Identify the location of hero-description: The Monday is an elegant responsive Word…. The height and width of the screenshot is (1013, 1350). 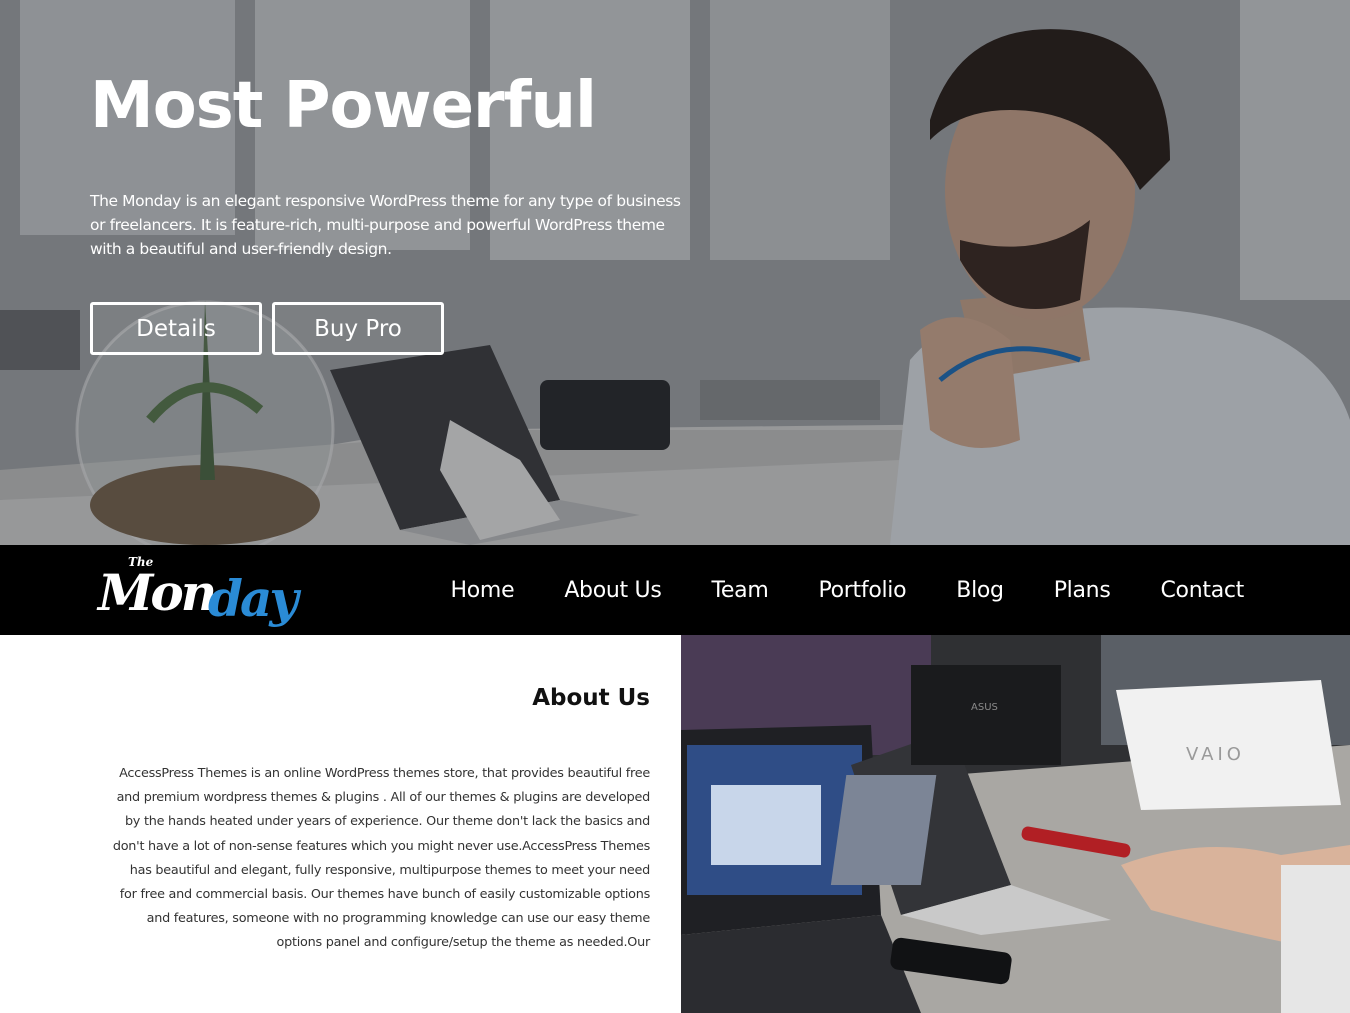
(385, 225).